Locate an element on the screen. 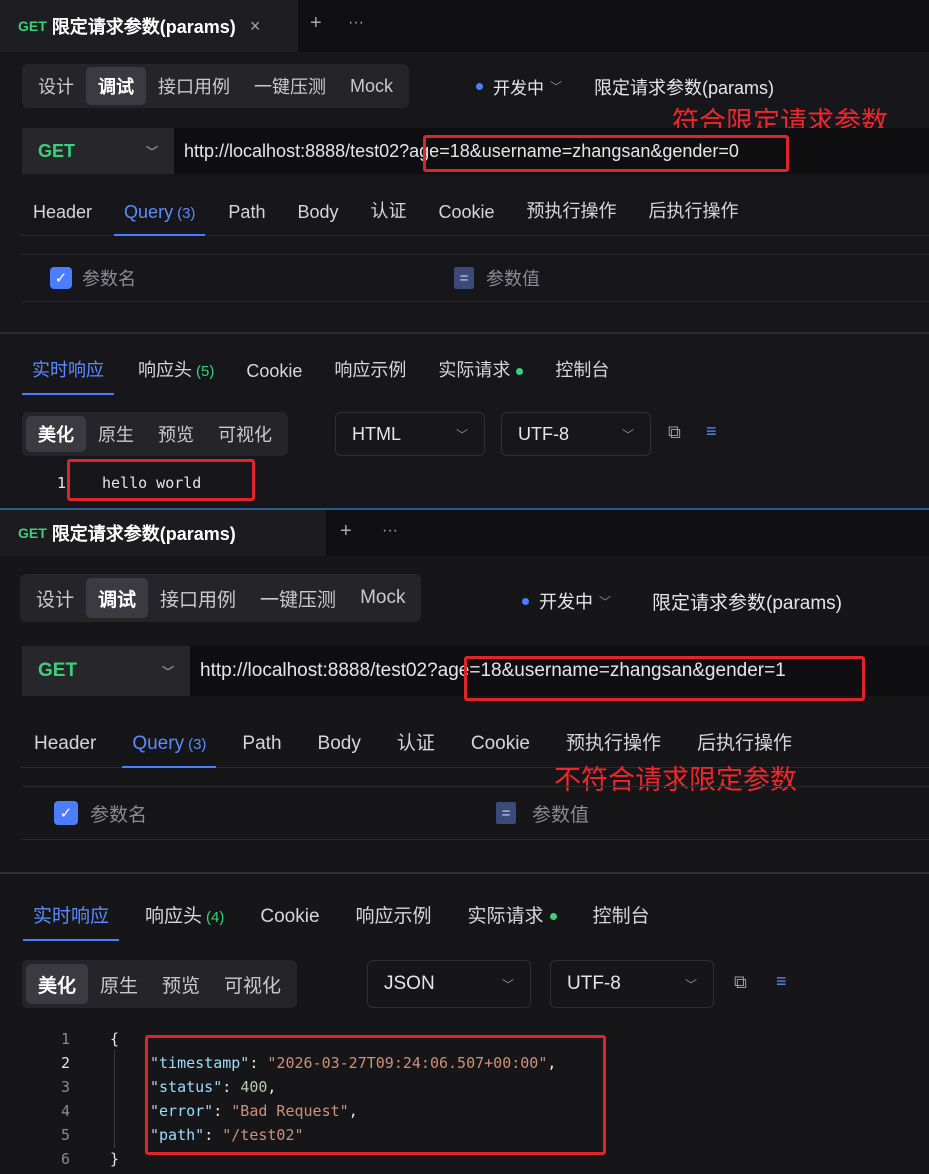 Image resolution: width=929 pixels, height=1174 pixels. tab-response-headers: 响应头 (5) is located at coordinates (176, 375).